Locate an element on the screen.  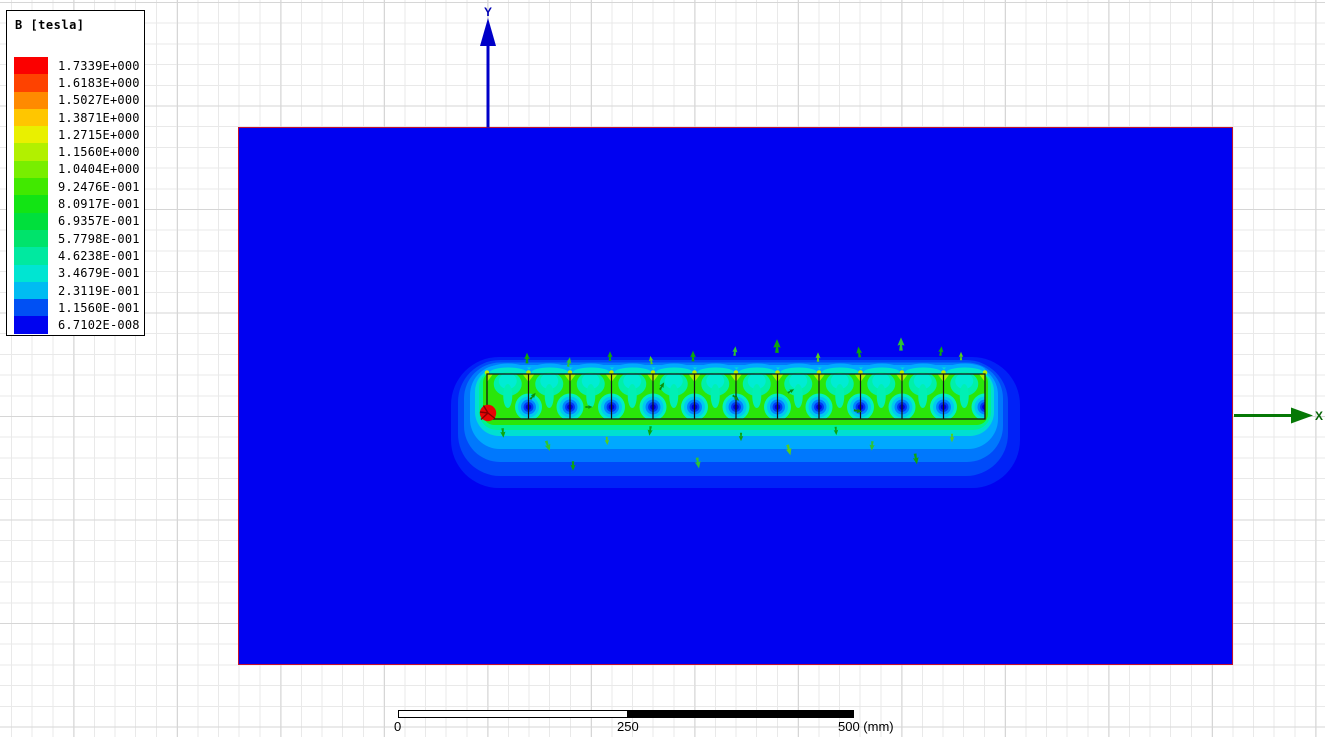
legend-entry: 9.2476E-001 is located at coordinates (77, 187).